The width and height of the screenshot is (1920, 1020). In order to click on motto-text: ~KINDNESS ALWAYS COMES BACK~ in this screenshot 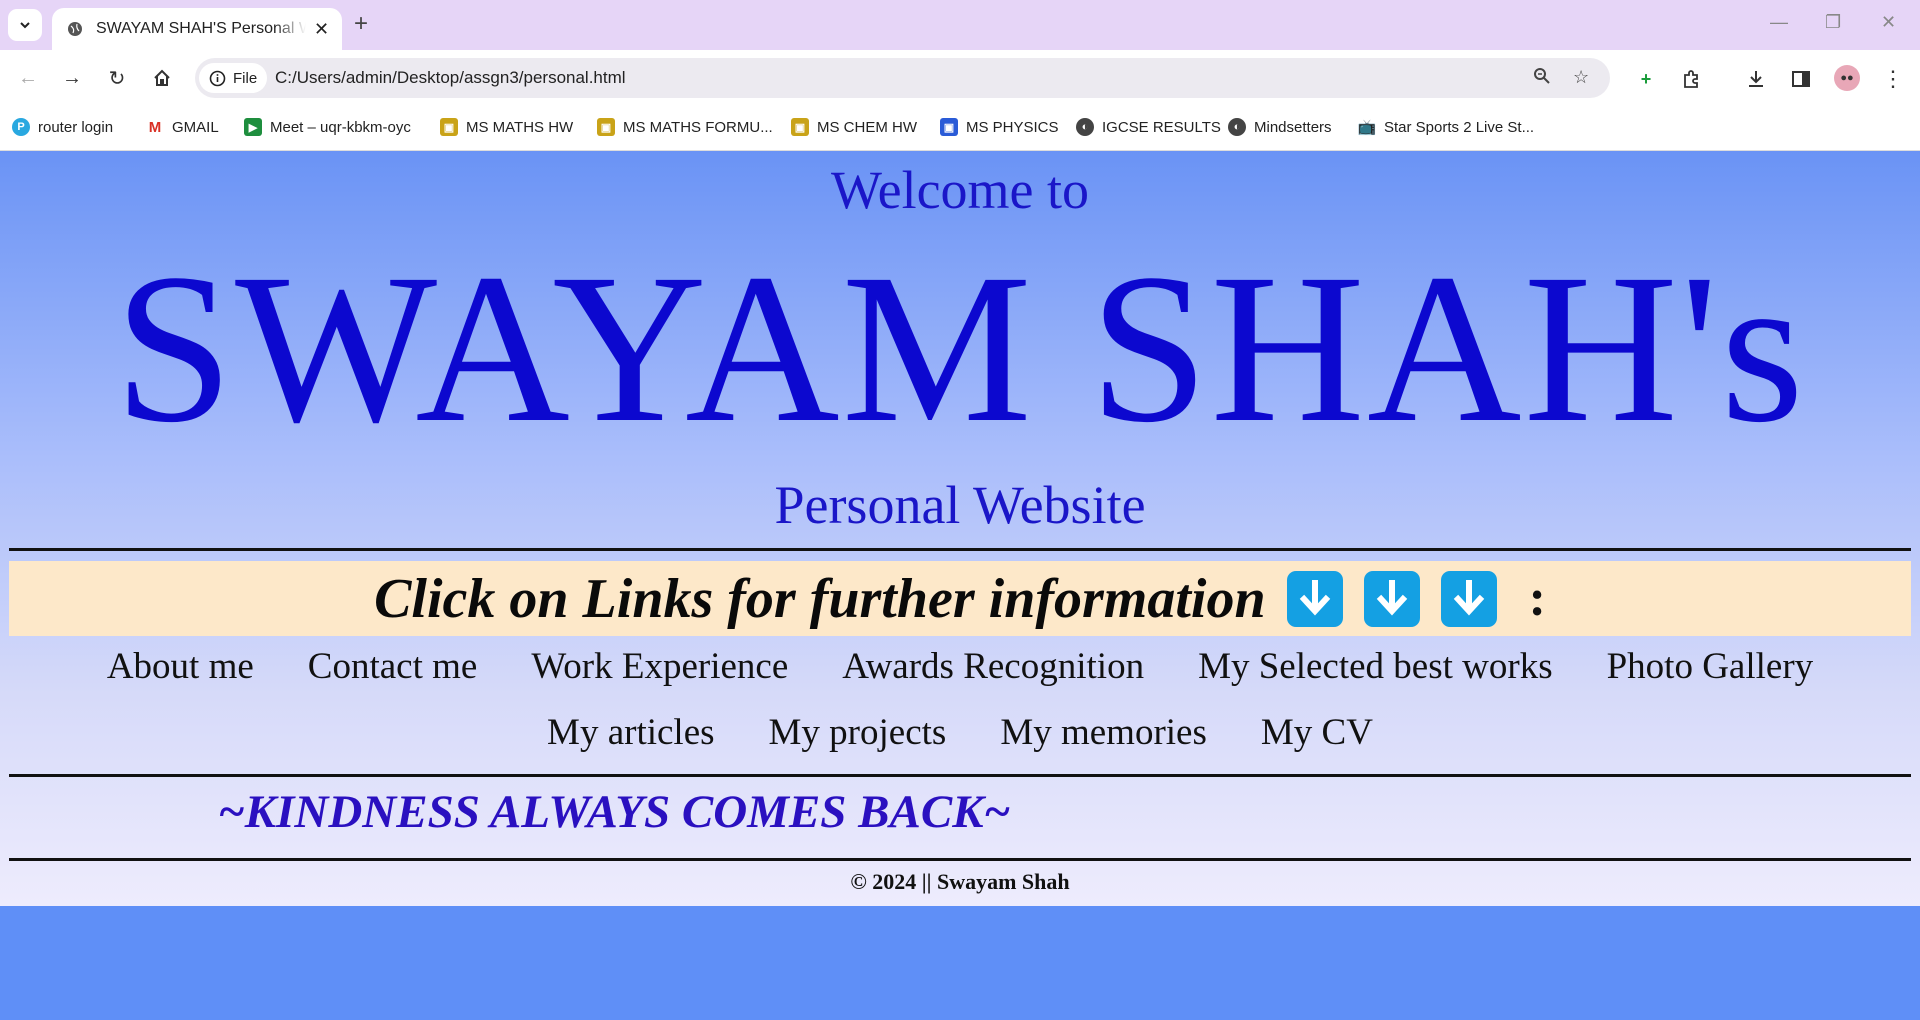, I will do `click(614, 812)`.